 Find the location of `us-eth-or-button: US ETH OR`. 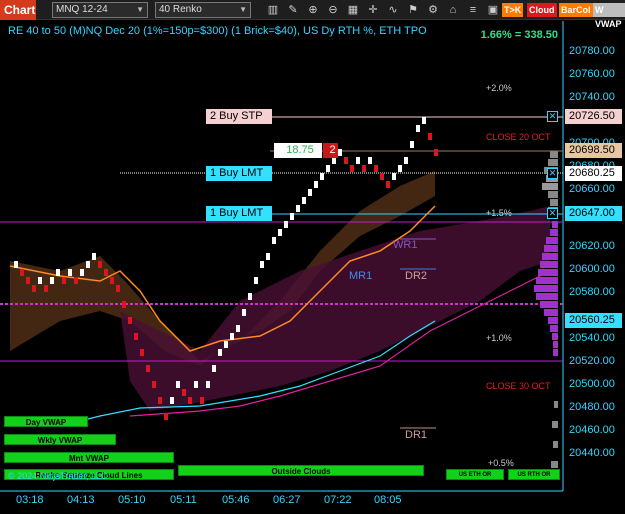

us-eth-or-button: US ETH OR is located at coordinates (475, 474).